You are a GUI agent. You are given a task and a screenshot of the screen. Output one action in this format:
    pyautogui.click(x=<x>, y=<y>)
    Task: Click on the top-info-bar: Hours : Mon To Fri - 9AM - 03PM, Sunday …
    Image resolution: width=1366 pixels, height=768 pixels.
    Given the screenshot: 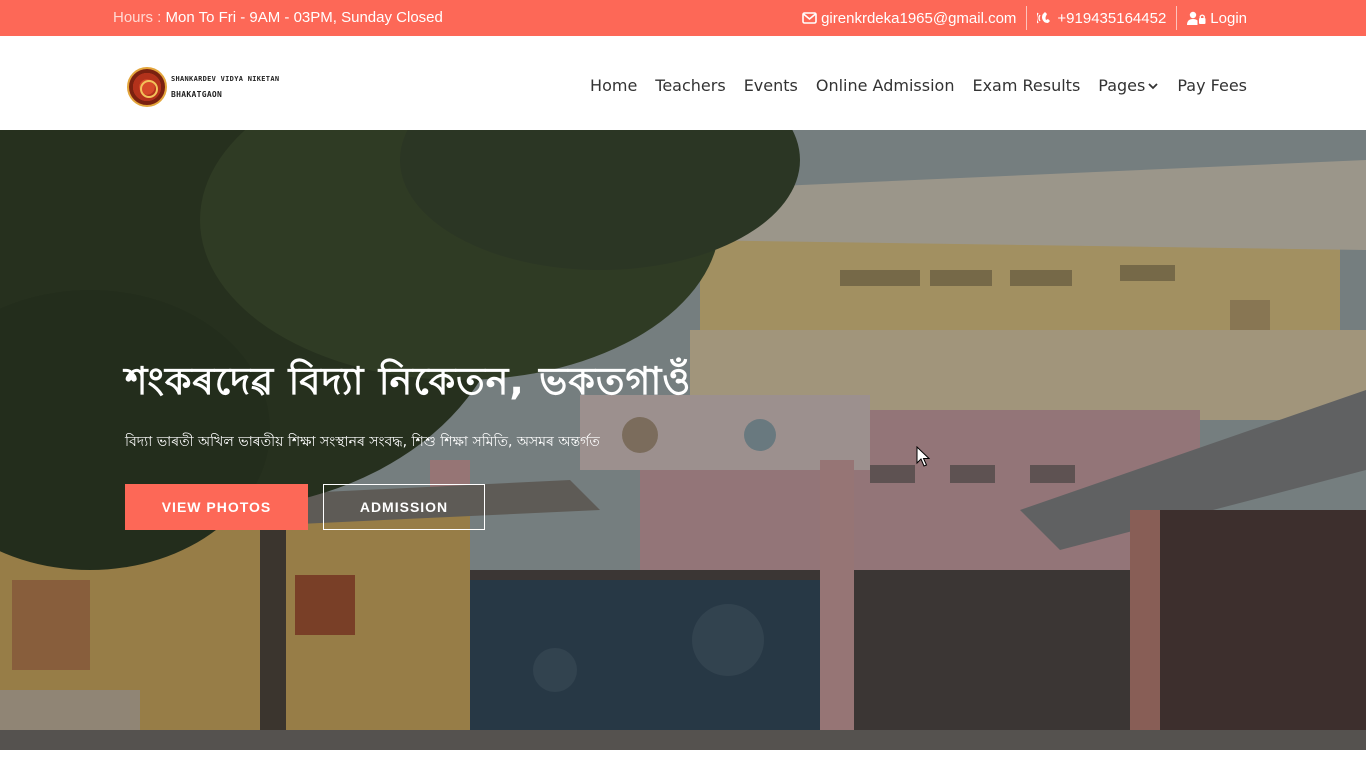 What is the action you would take?
    pyautogui.click(x=683, y=18)
    